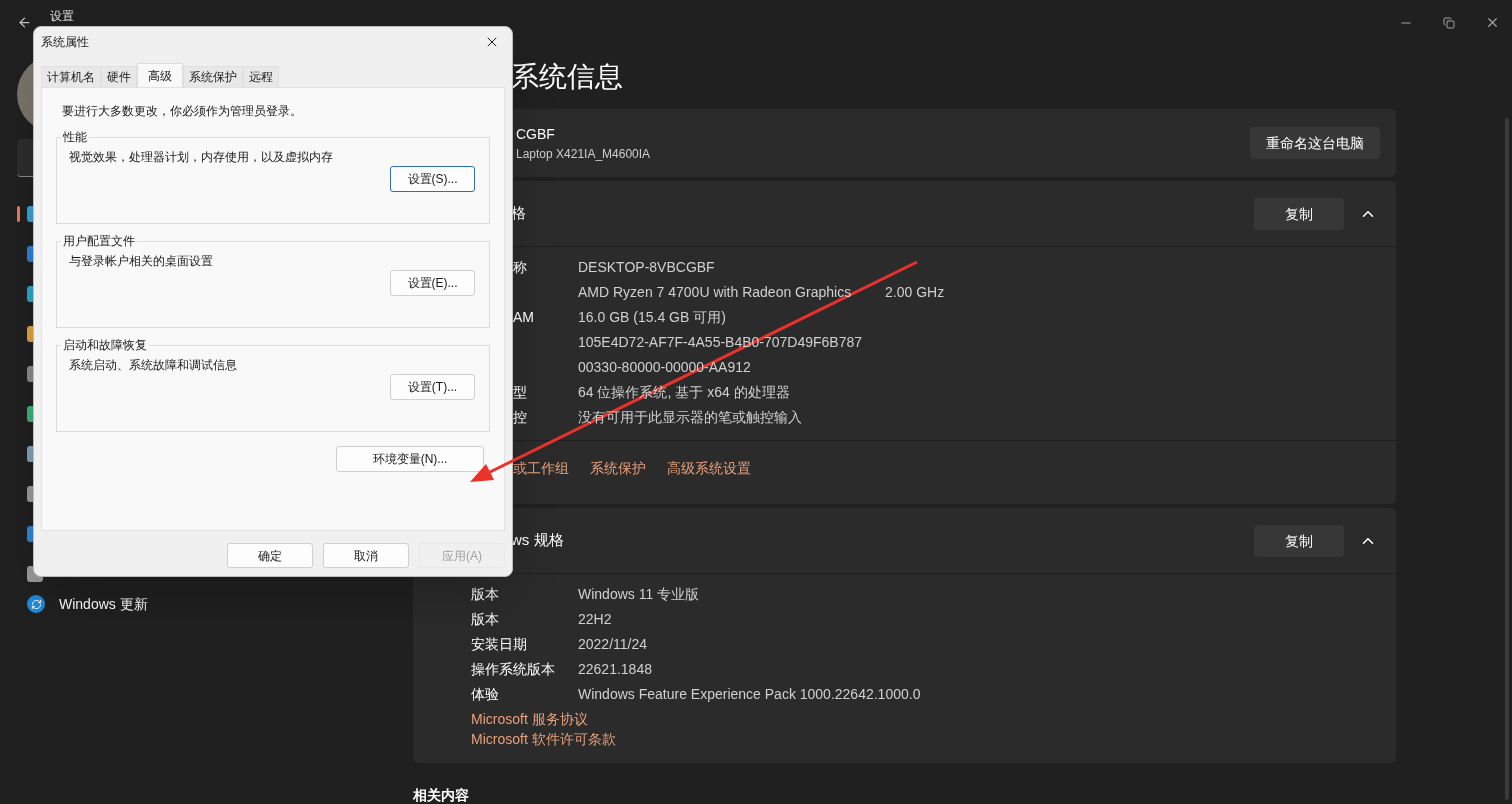 Image resolution: width=1512 pixels, height=804 pixels. I want to click on close-icon, so click(1492, 22).